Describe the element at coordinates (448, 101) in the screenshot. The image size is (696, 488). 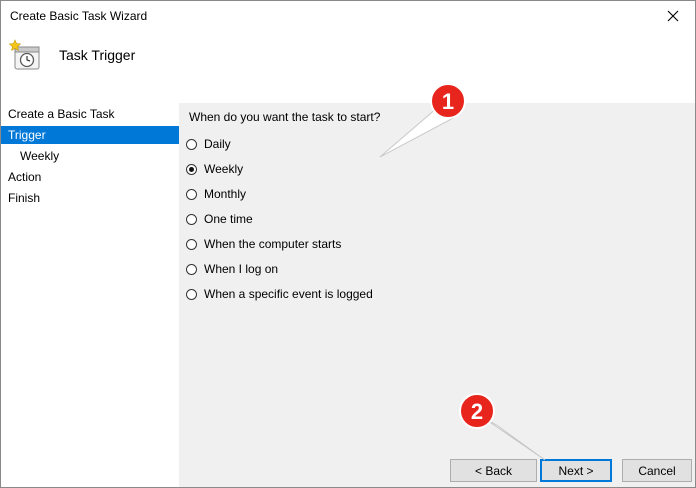
I see `callout-1-number: 1` at that location.